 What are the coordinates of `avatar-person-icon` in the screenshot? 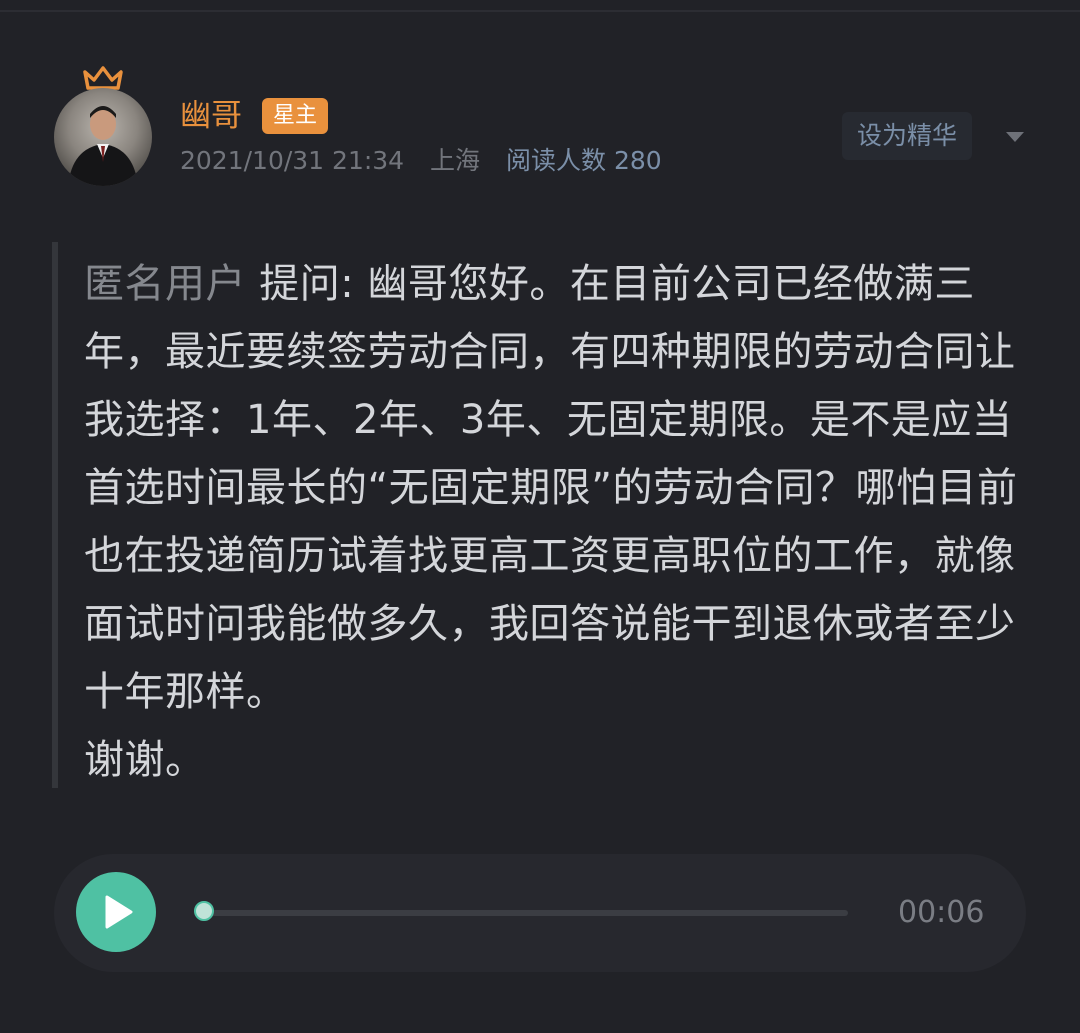 It's located at (103, 146).